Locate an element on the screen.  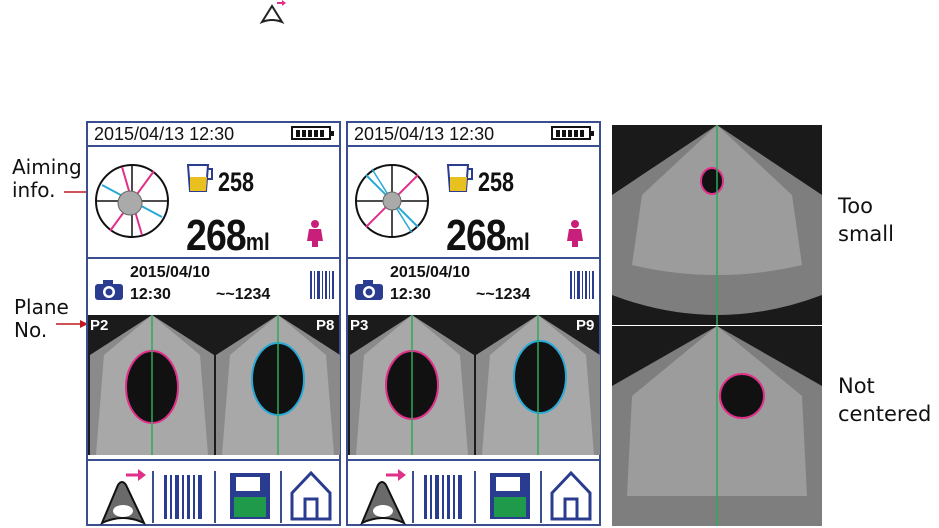
too-small-label: Too small is located at coordinates (866, 220).